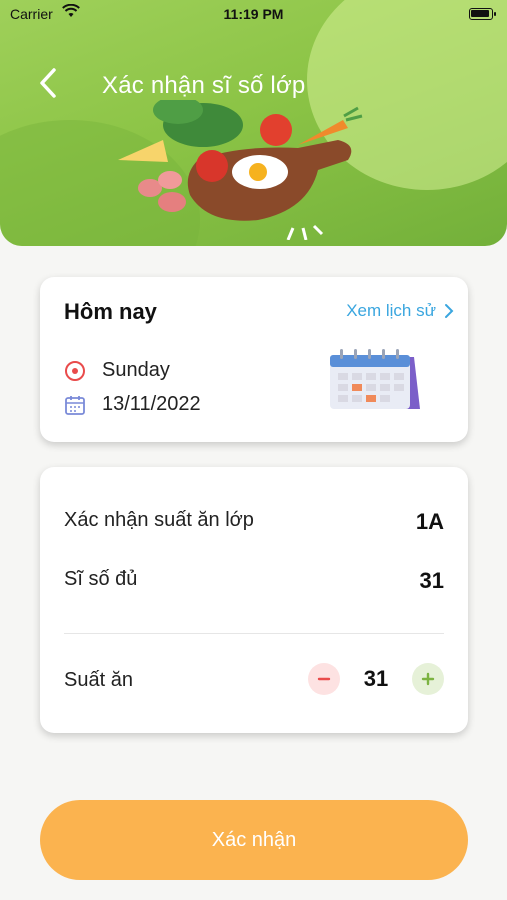 This screenshot has width=507, height=900. I want to click on view-history-label: Xem lịch sử, so click(391, 310).